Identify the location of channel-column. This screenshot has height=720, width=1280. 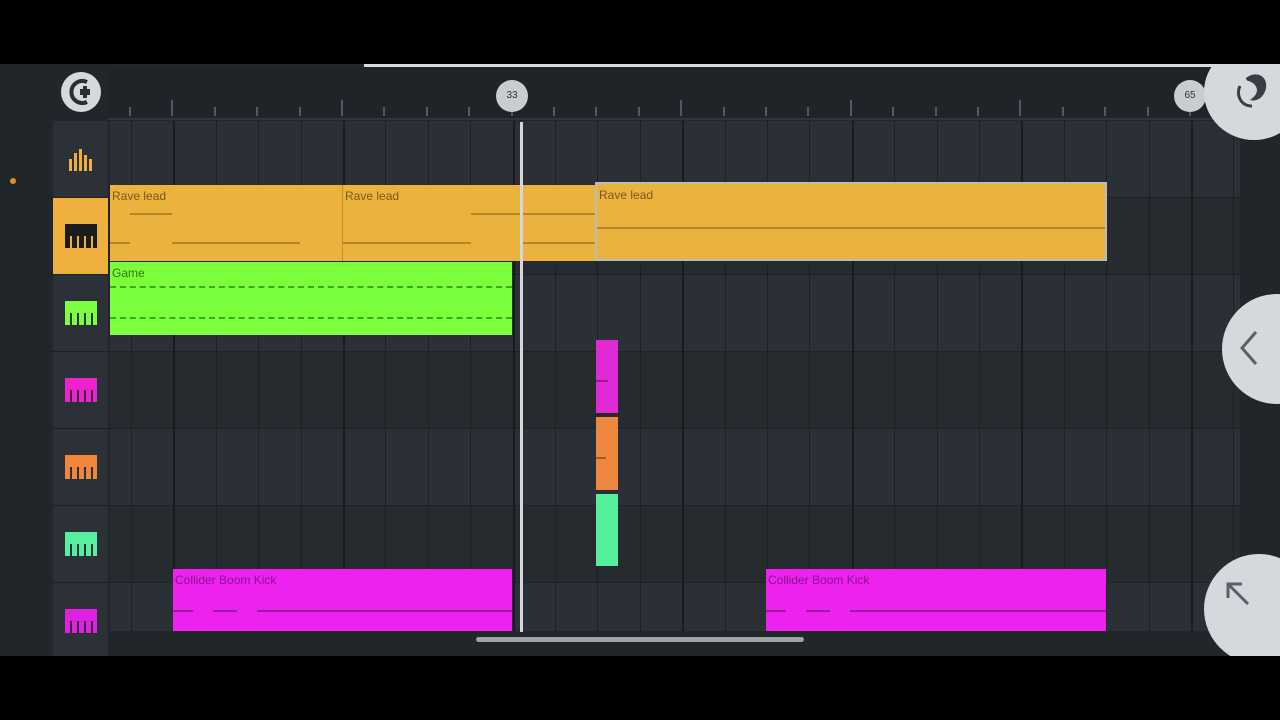
(80, 388).